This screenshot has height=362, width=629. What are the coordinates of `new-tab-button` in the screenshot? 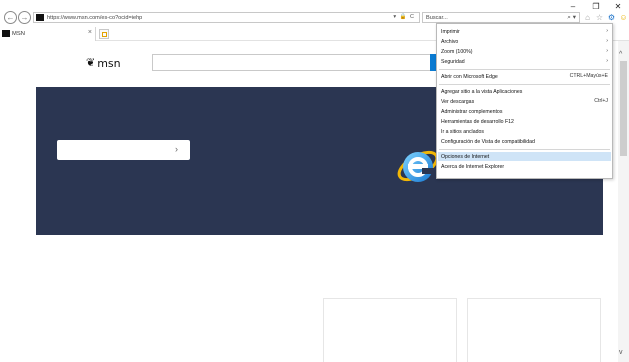 It's located at (104, 34).